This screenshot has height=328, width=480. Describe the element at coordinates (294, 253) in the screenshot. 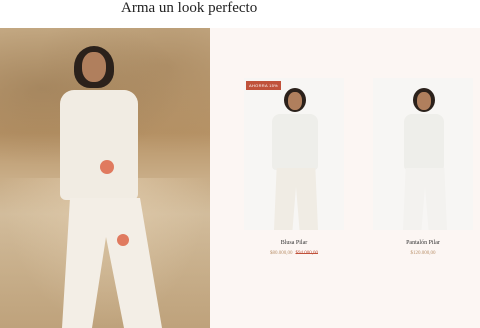

I see `product-prices: $80.000,00 $94.000,00` at that location.